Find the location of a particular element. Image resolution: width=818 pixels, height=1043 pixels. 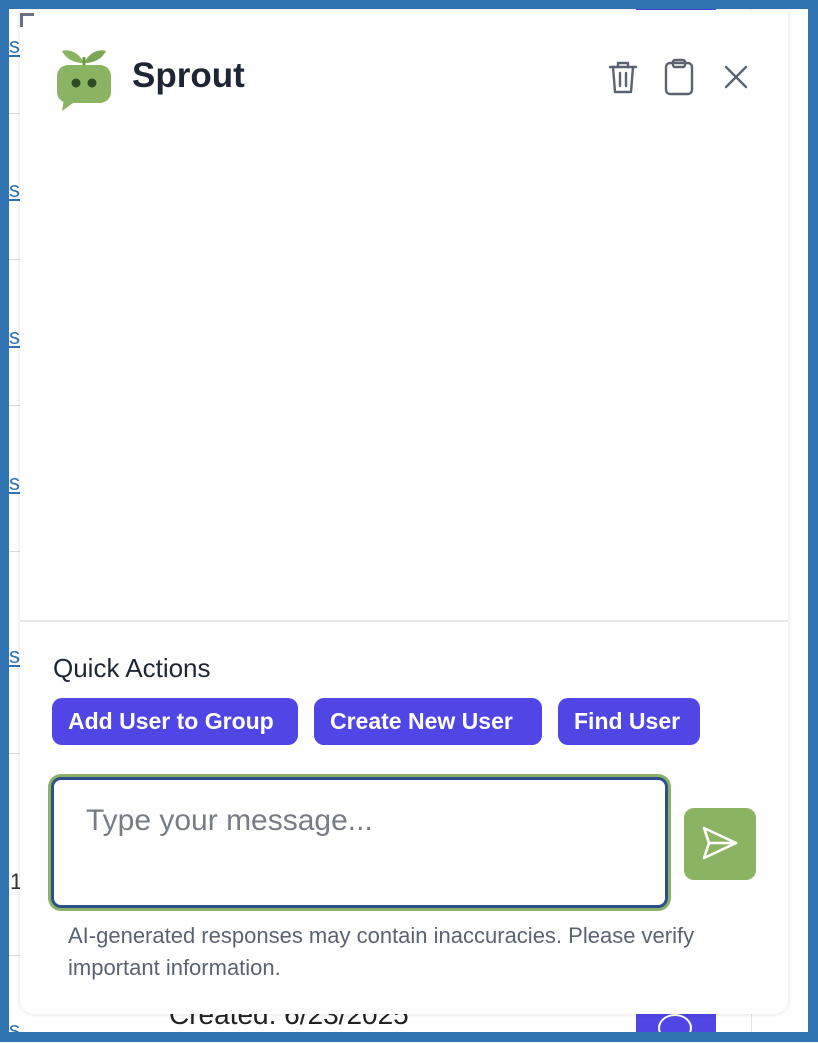

create-new-user-button: Create New User is located at coordinates (428, 721).